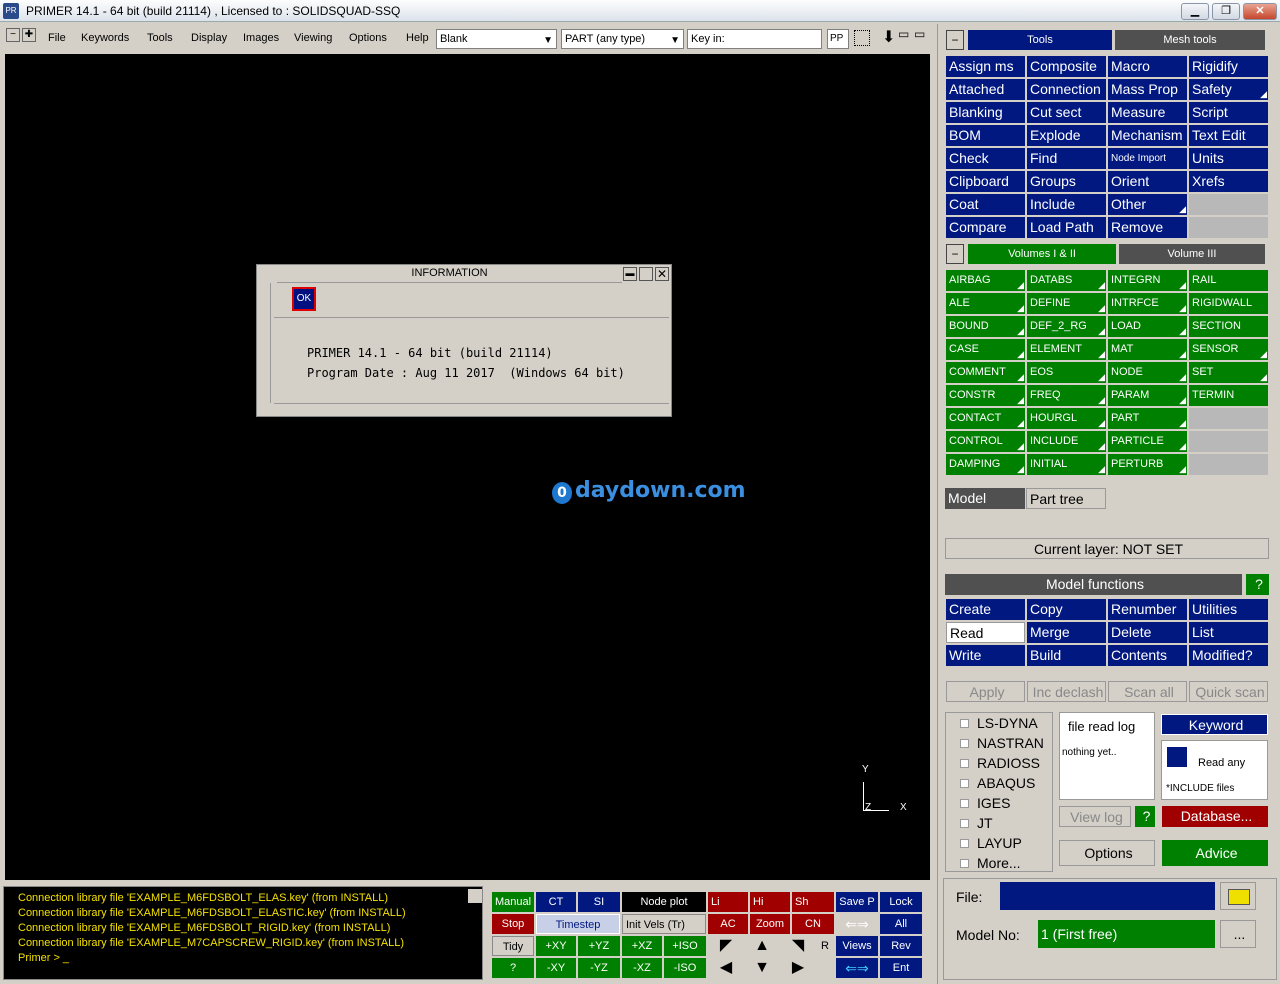 Image resolution: width=1280 pixels, height=984 pixels. Describe the element at coordinates (642, 946) in the screenshot. I see `plus-xz-button: +XZ` at that location.